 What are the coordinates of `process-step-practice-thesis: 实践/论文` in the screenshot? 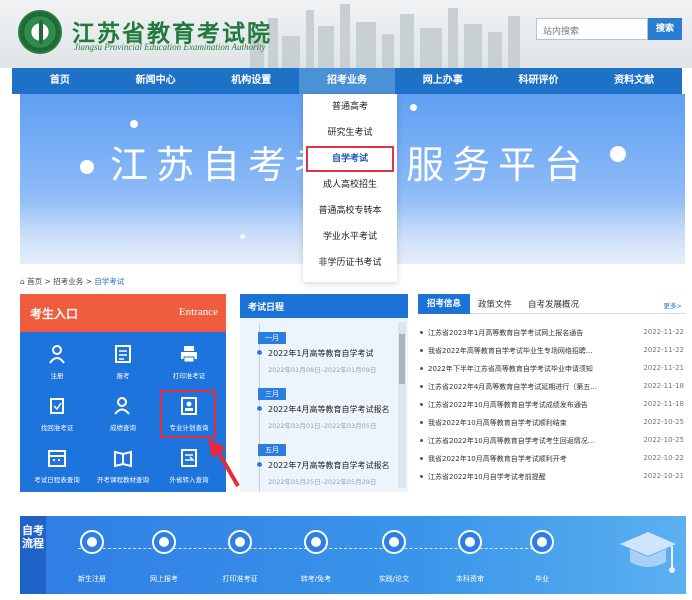 It's located at (394, 555).